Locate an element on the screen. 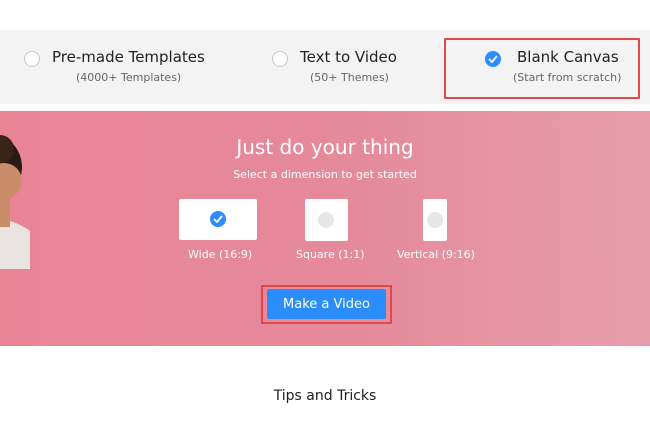 The height and width of the screenshot is (430, 650). dimension-wide-card is located at coordinates (218, 219).